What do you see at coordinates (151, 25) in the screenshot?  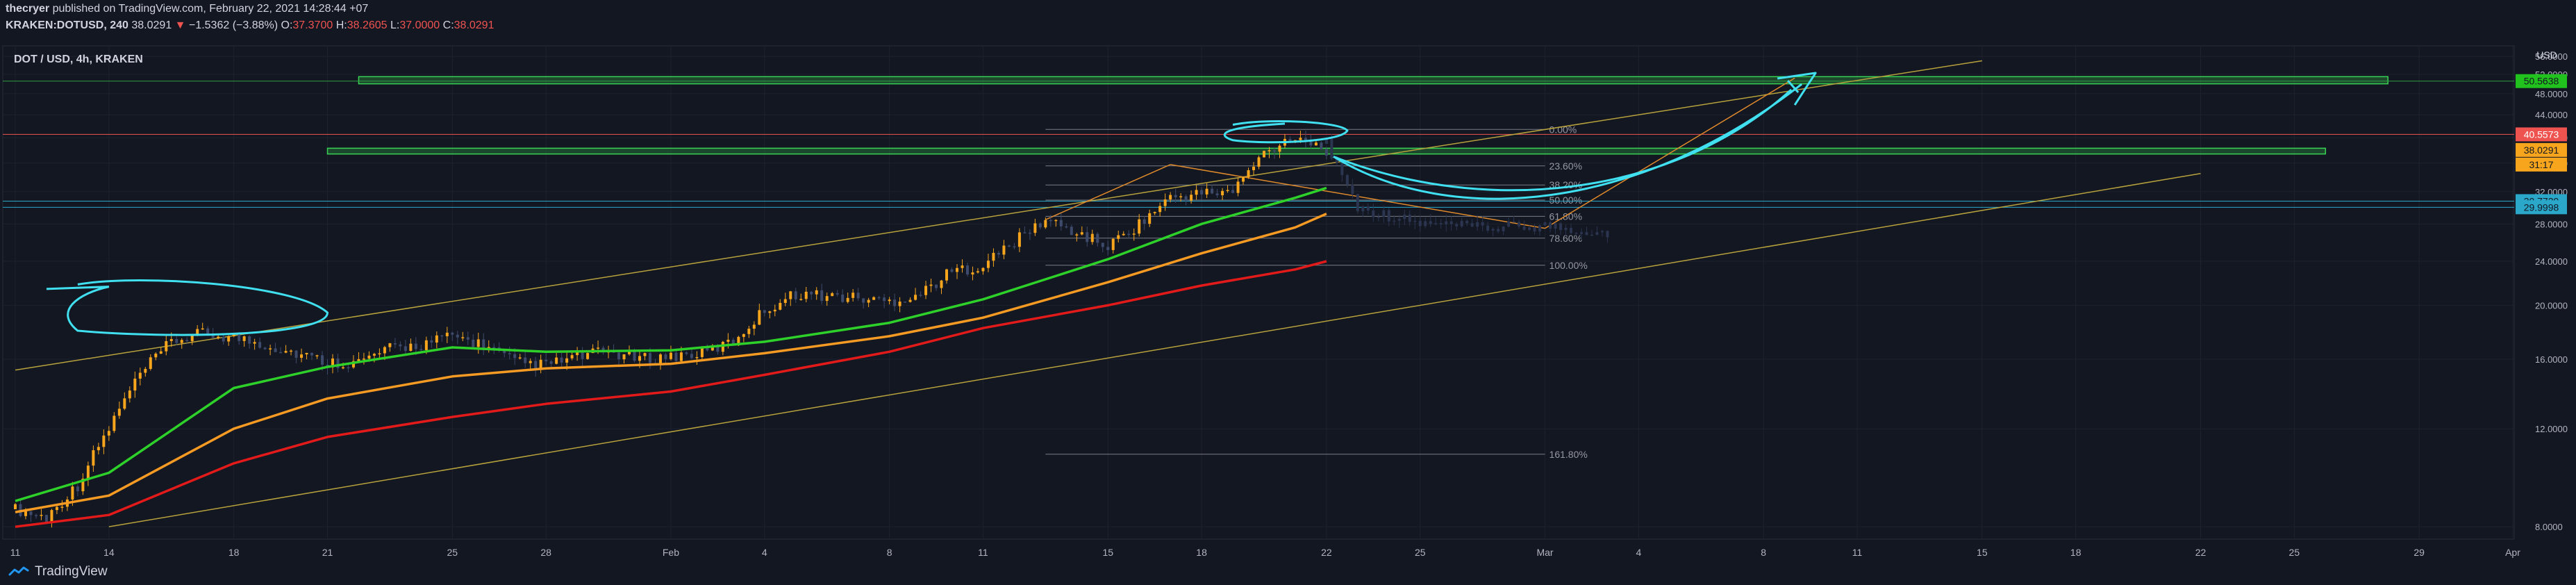 I see `last-price: 38.0291` at bounding box center [151, 25].